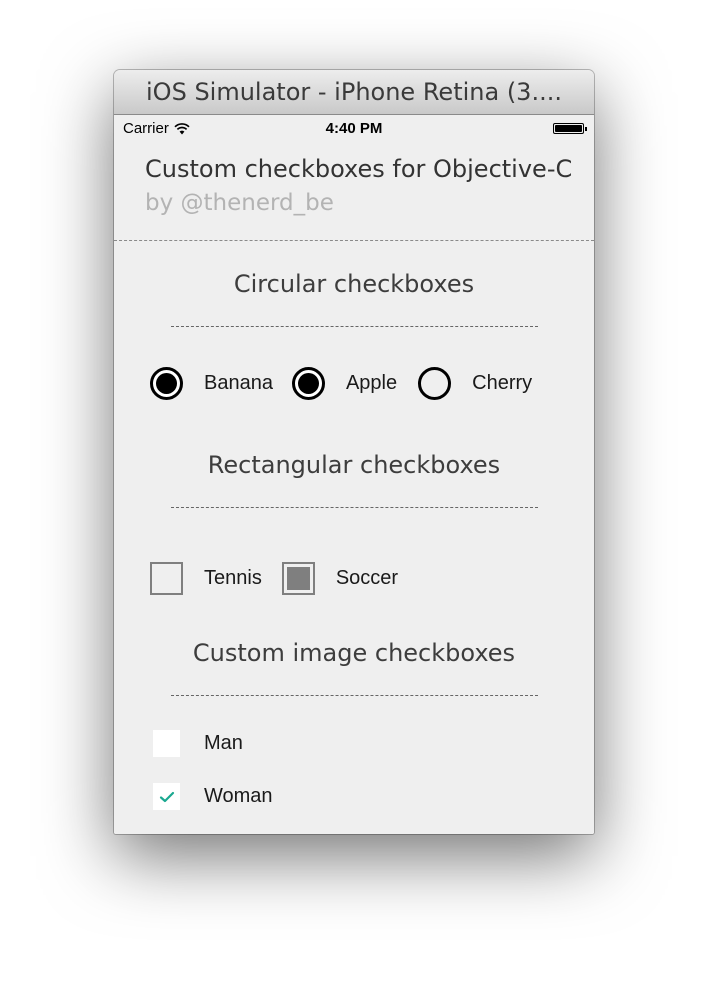 The width and height of the screenshot is (708, 992). I want to click on status-time: 4:40 PM, so click(354, 128).